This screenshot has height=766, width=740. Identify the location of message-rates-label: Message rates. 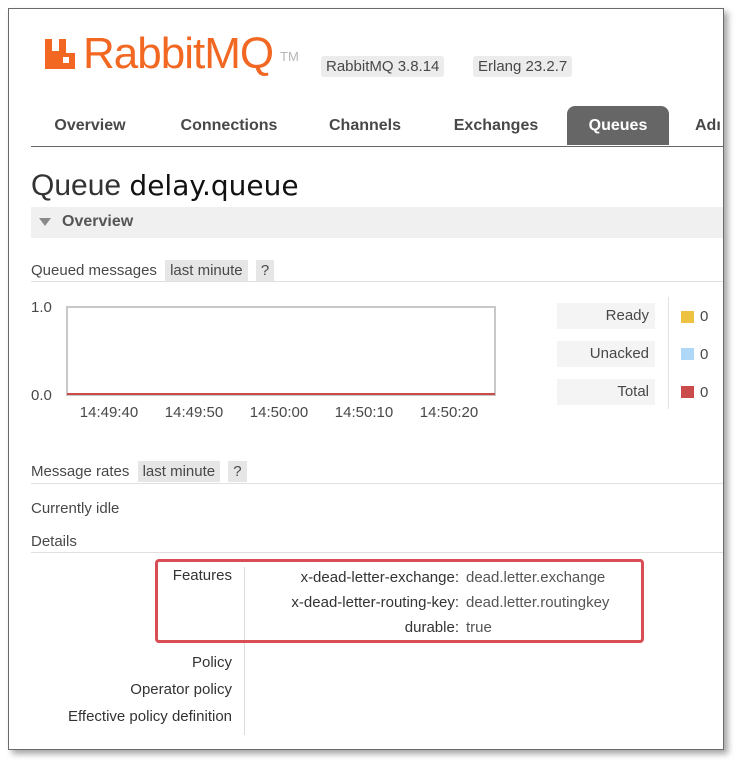
(80, 471).